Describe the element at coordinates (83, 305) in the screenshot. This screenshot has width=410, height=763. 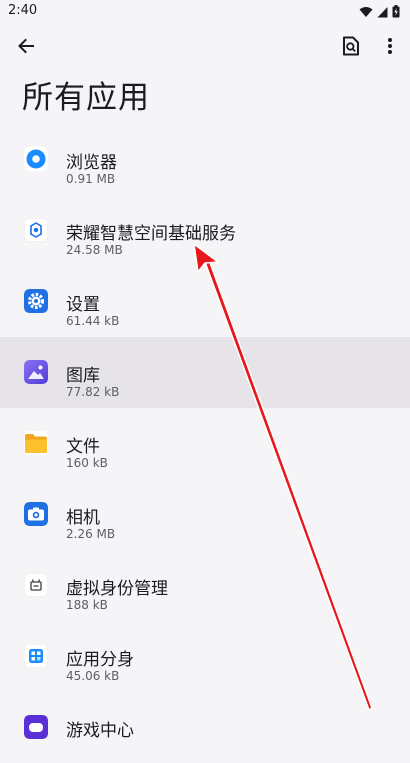
I see `app-name: 设置` at that location.